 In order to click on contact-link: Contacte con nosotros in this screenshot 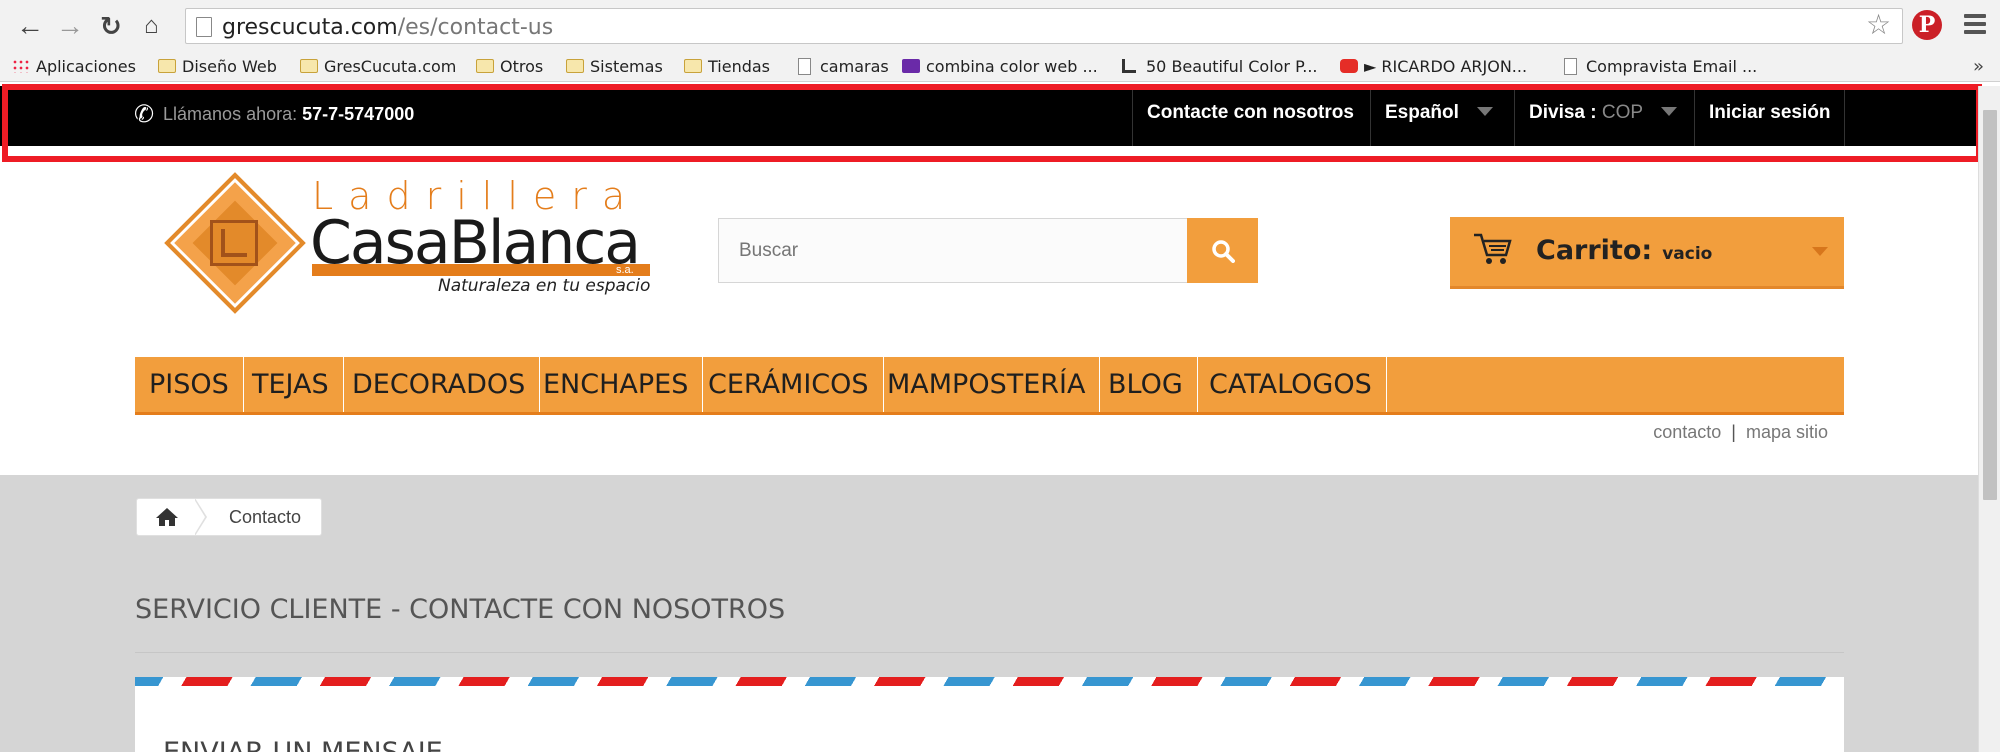, I will do `click(1250, 116)`.